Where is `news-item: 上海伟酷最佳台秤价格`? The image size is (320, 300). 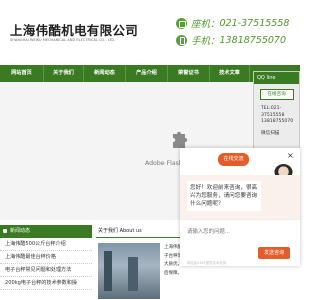 news-item: 上海伟酷最佳台秤价格 is located at coordinates (46, 257).